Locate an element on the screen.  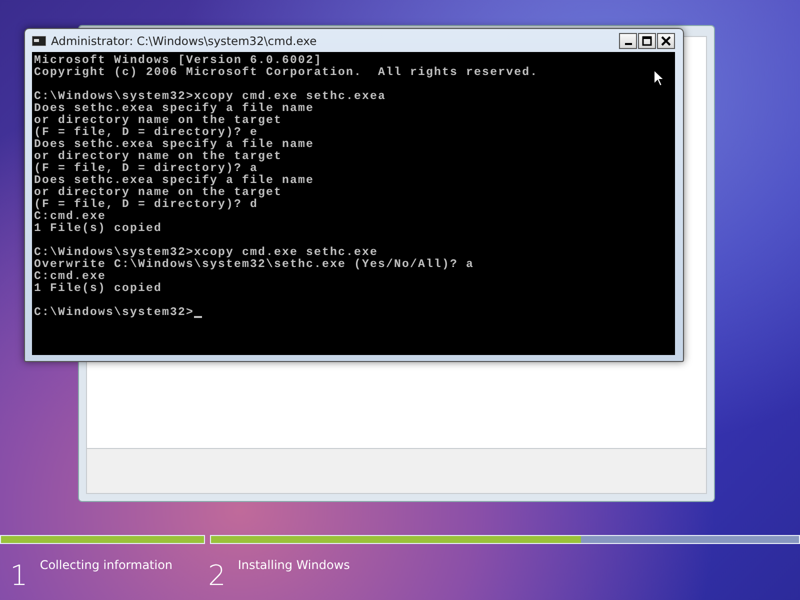
mouse-pointer-icon is located at coordinates (659, 78).